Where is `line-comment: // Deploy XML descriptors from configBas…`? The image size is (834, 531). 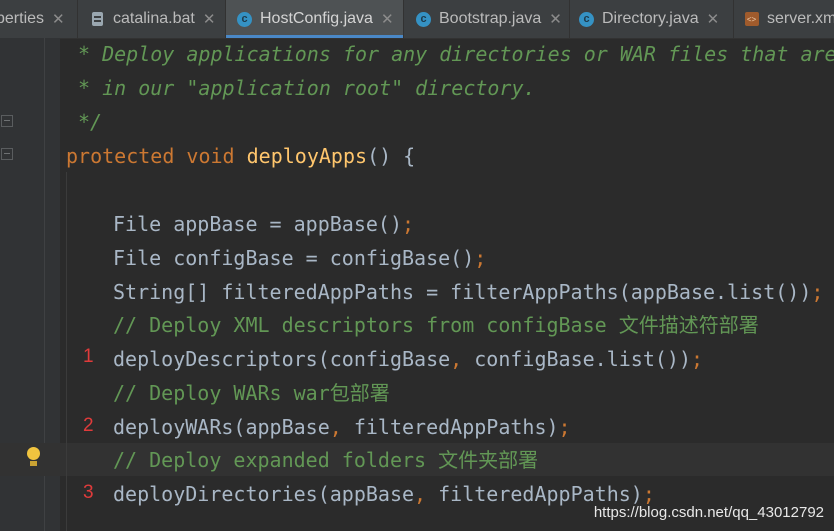
line-comment: // Deploy XML descriptors from configBas… is located at coordinates (436, 325).